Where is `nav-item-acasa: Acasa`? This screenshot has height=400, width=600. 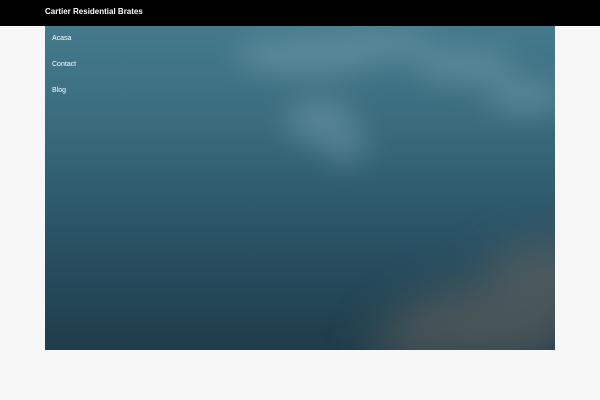 nav-item-acasa: Acasa is located at coordinates (127, 39).